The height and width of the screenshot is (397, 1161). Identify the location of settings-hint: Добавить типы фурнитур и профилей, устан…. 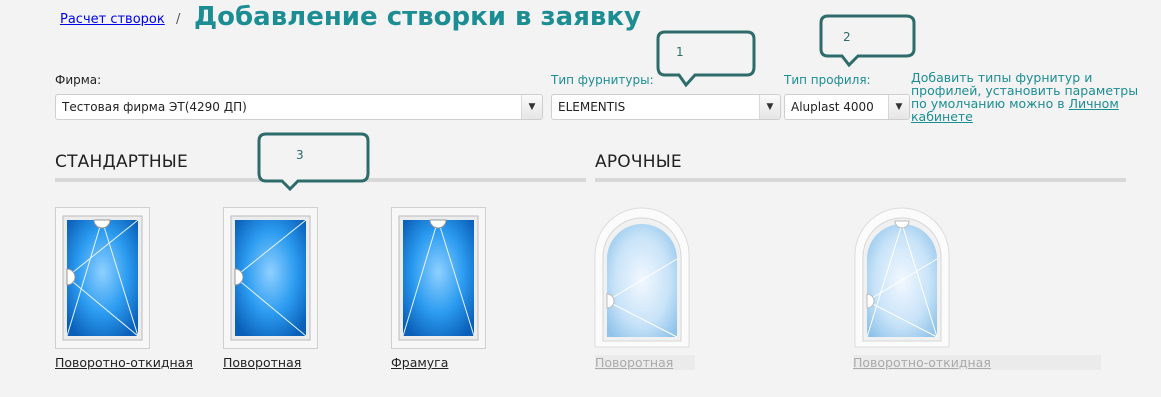
(1031, 97).